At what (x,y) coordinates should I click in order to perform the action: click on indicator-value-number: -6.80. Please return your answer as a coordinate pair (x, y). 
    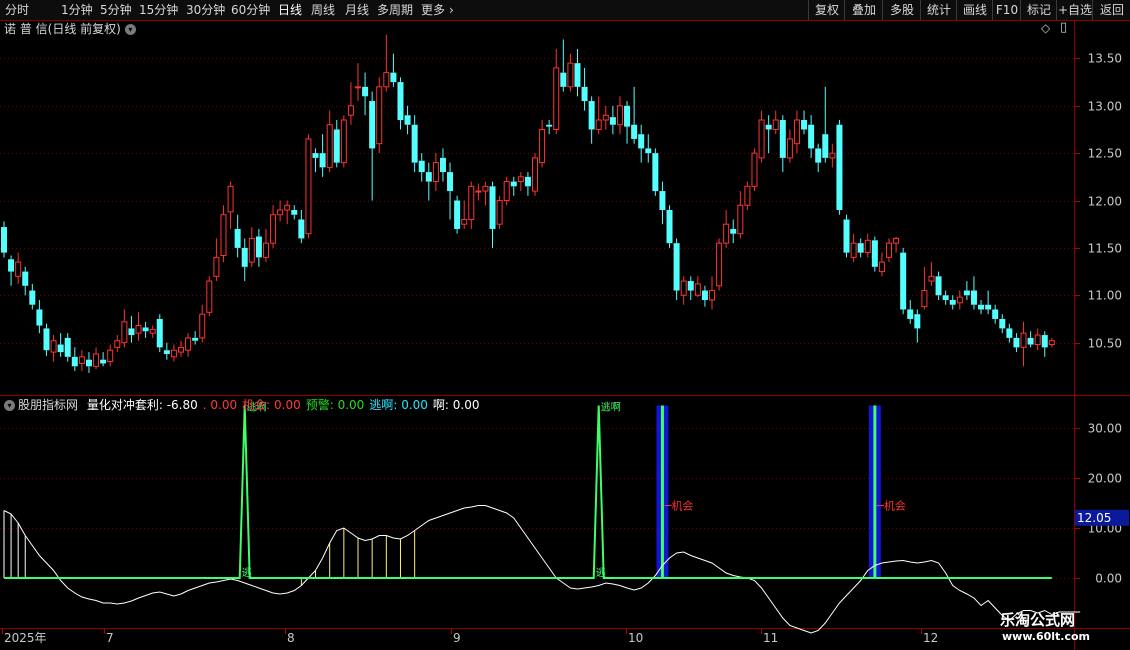
    Looking at the image, I should click on (180, 405).